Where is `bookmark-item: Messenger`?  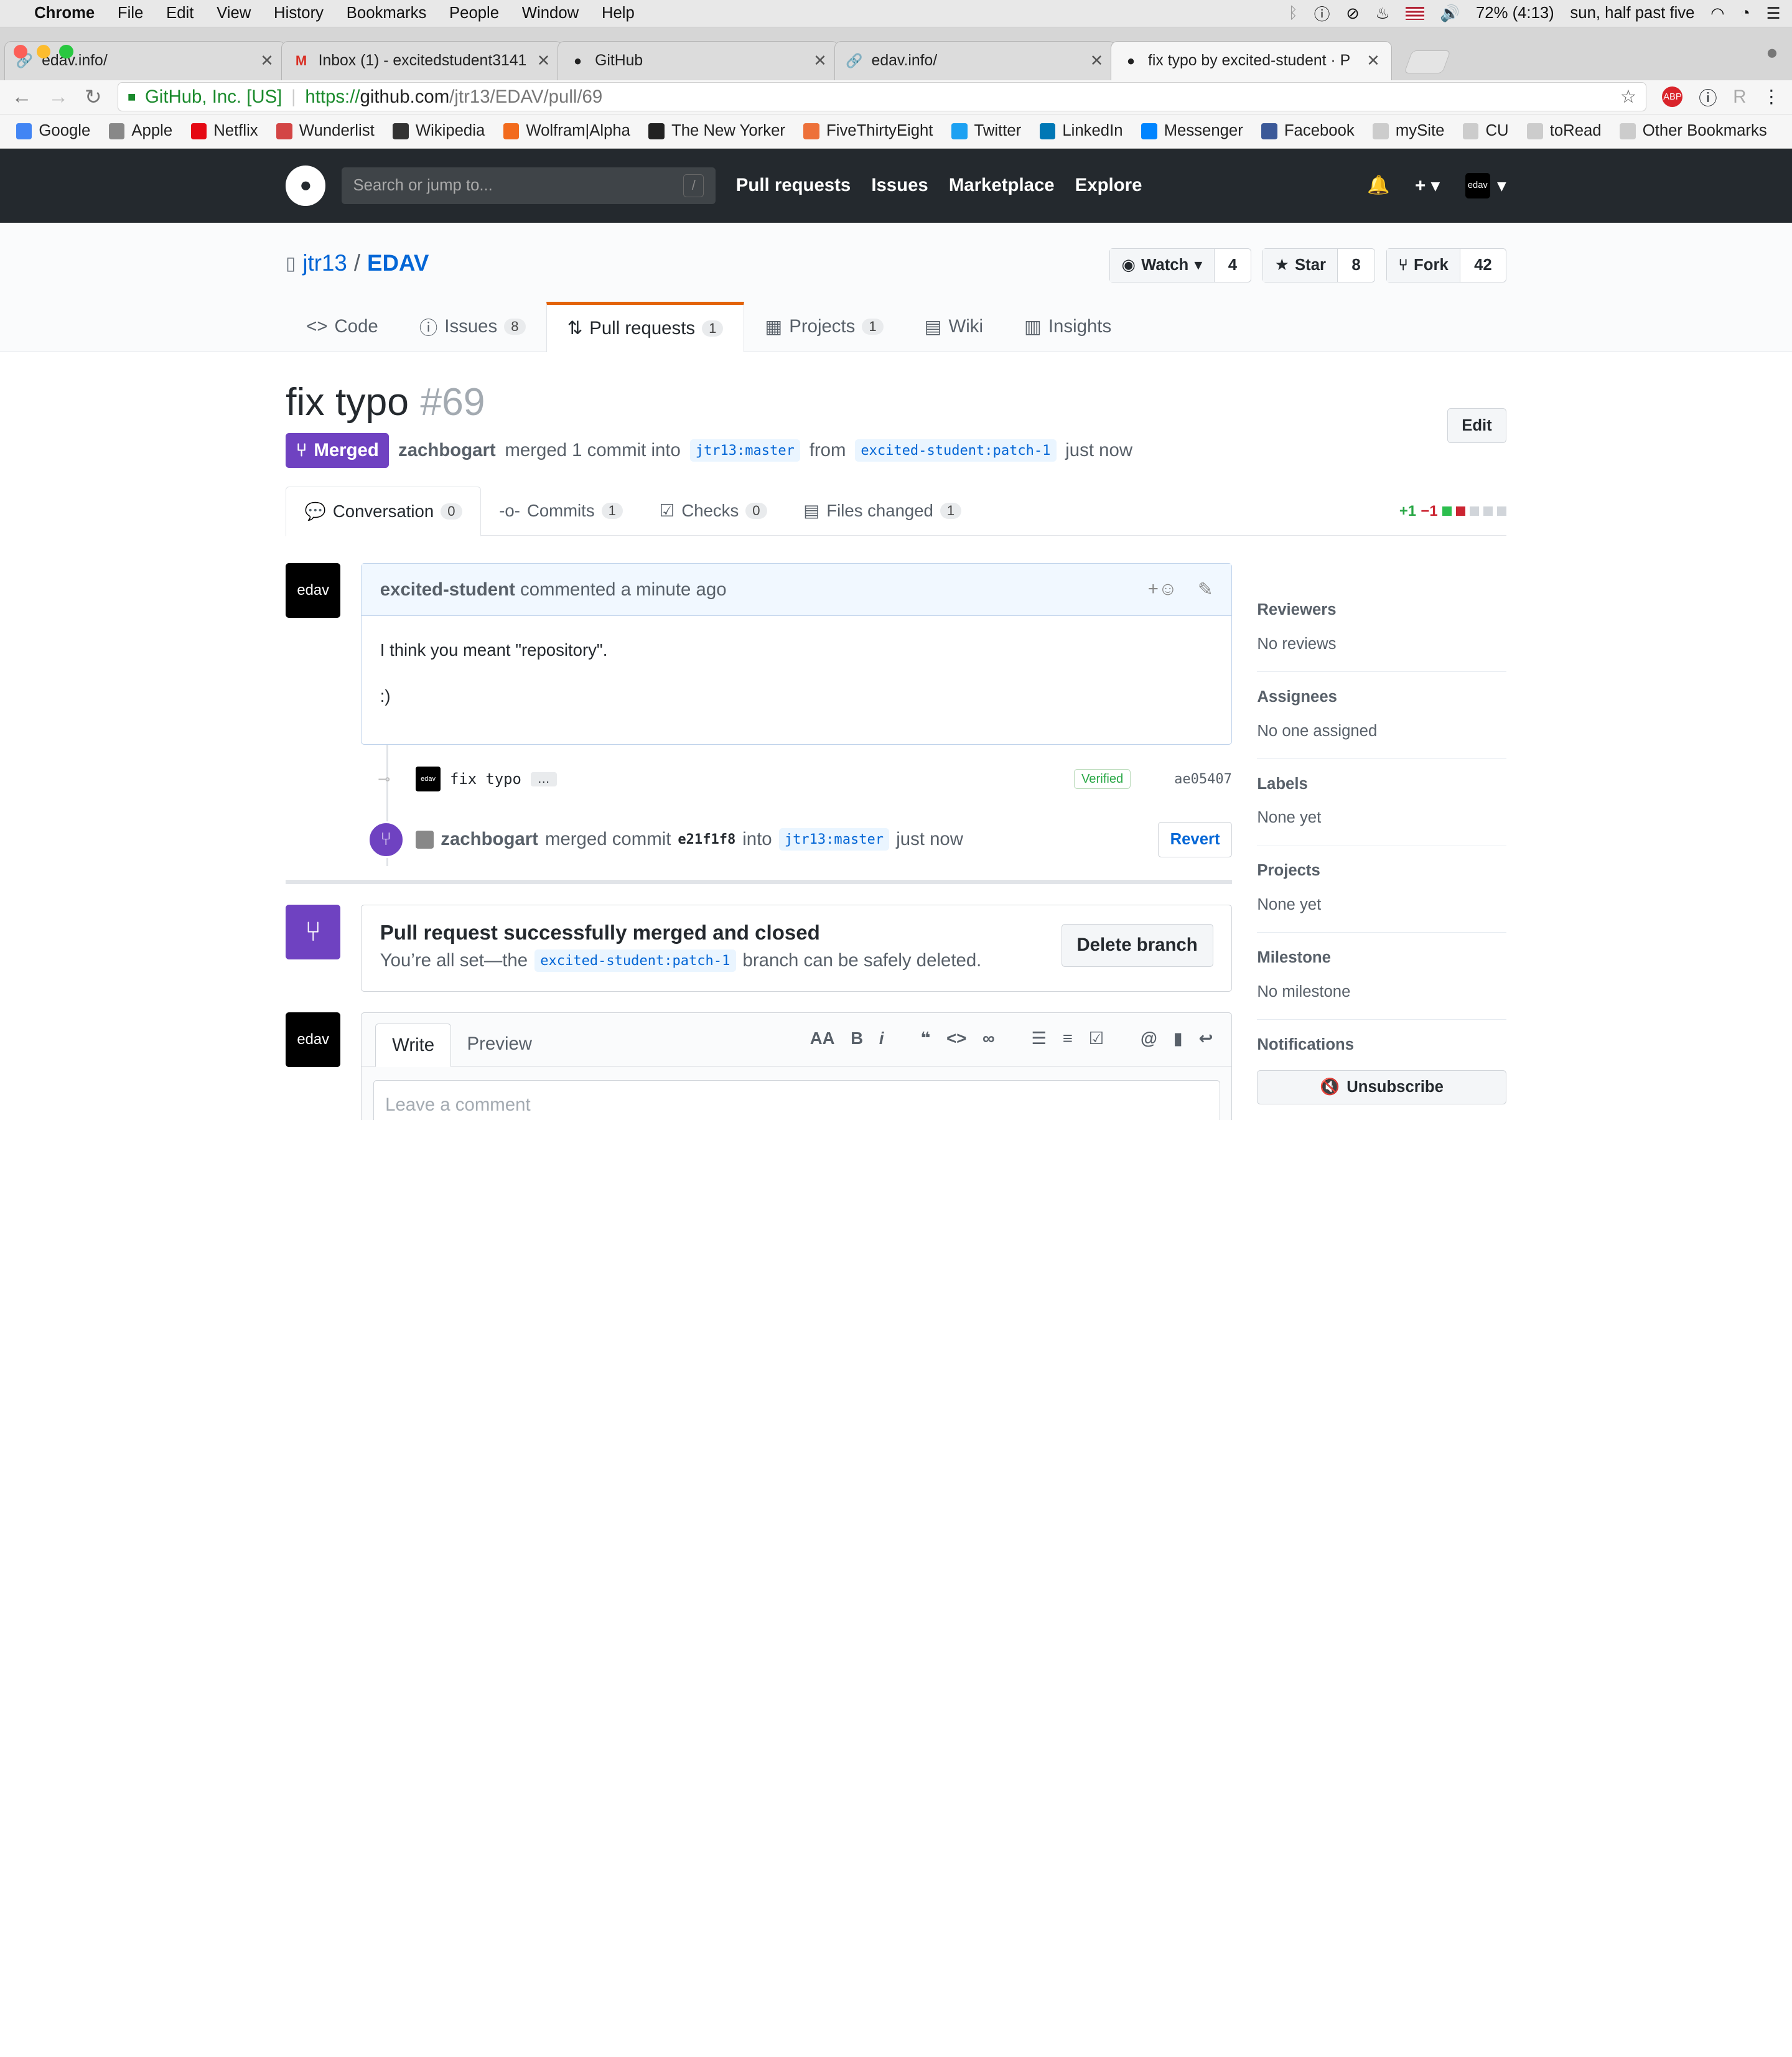
bookmark-item: Messenger is located at coordinates (1192, 131).